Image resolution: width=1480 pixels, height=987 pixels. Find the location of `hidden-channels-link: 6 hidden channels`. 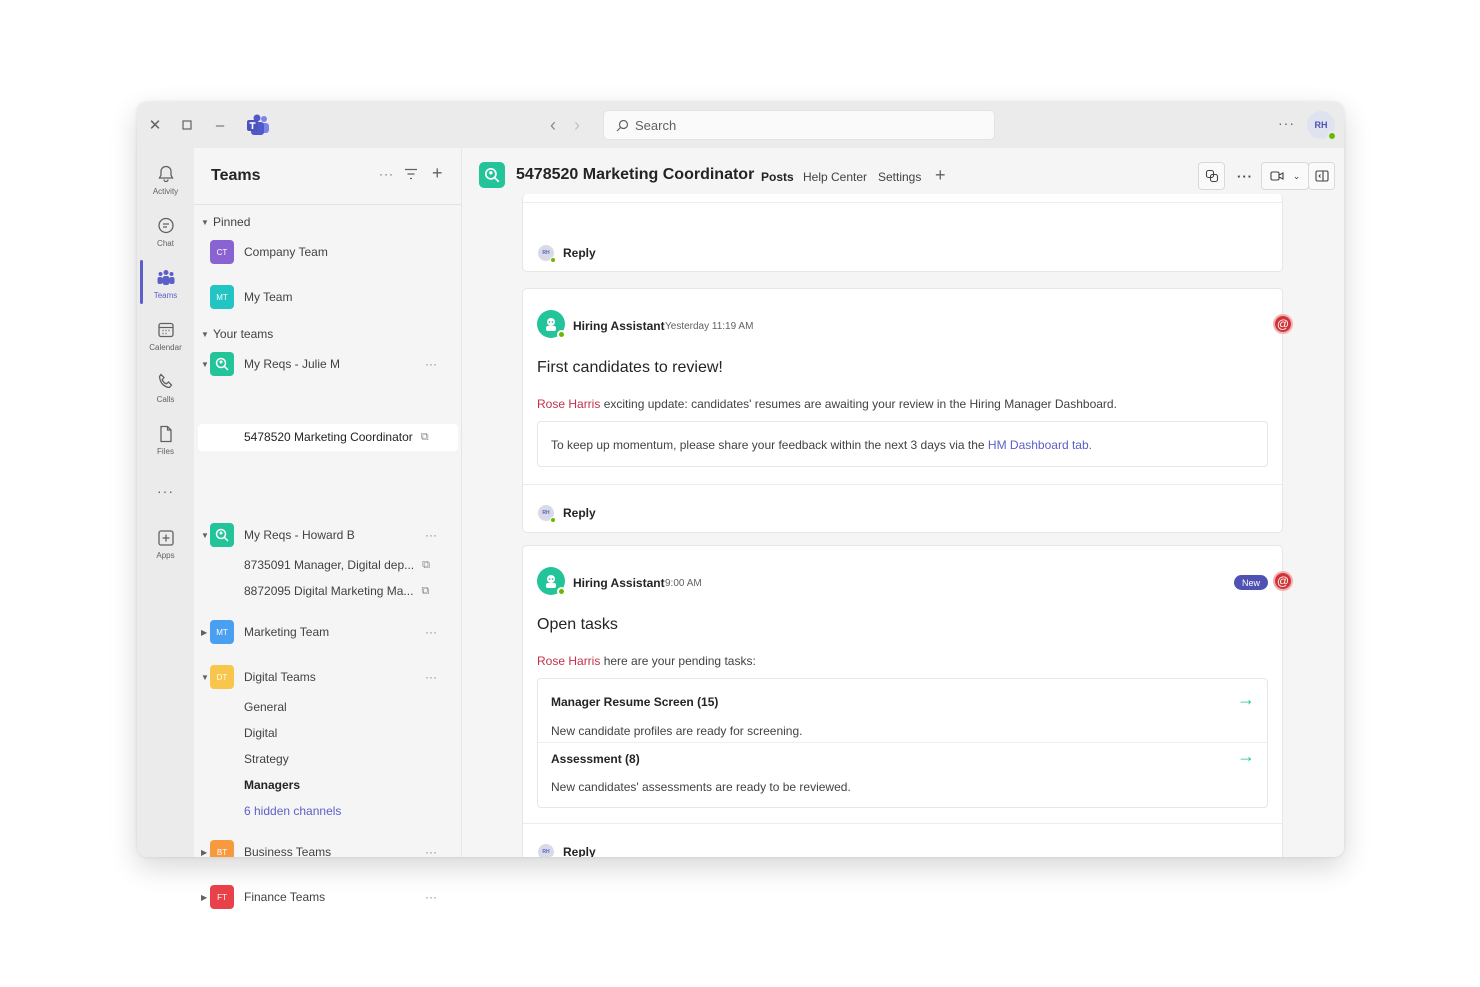

hidden-channels-link: 6 hidden channels is located at coordinates (292, 811).